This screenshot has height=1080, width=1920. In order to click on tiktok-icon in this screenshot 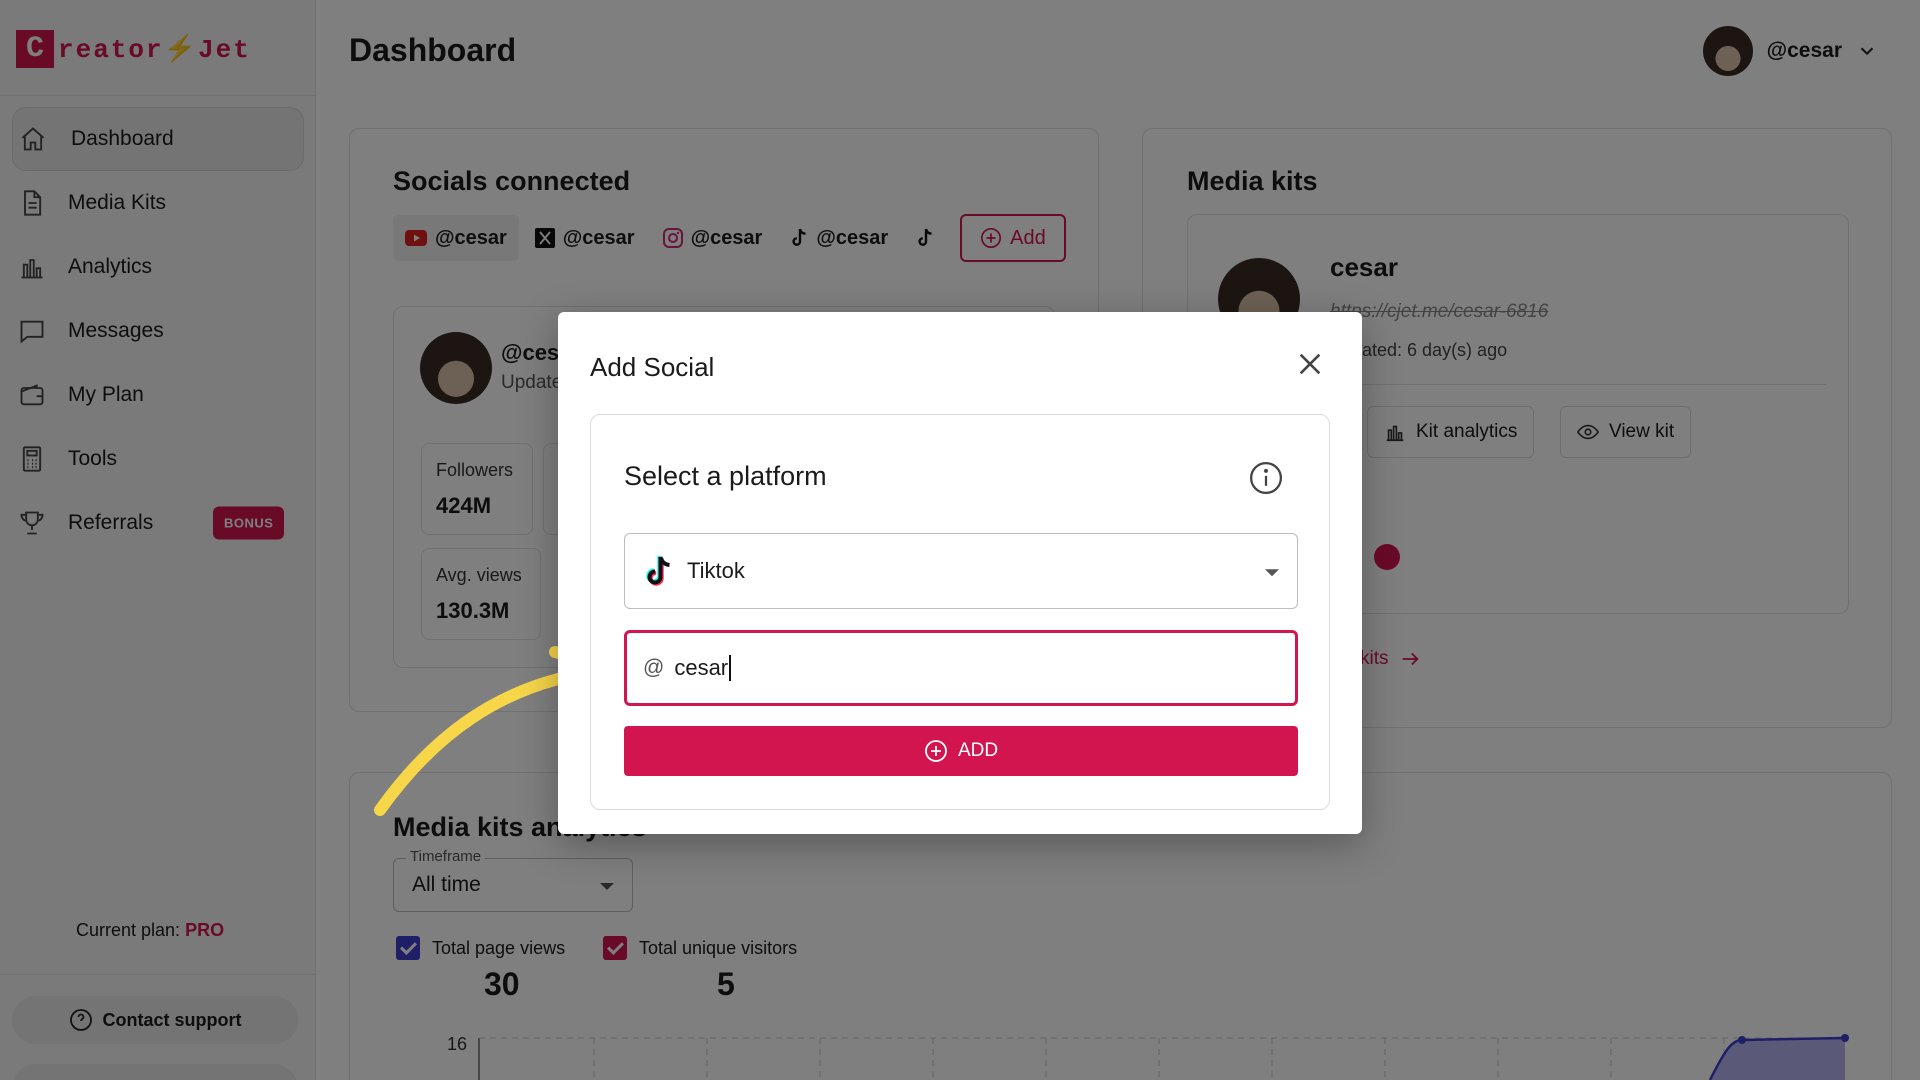, I will do `click(658, 570)`.